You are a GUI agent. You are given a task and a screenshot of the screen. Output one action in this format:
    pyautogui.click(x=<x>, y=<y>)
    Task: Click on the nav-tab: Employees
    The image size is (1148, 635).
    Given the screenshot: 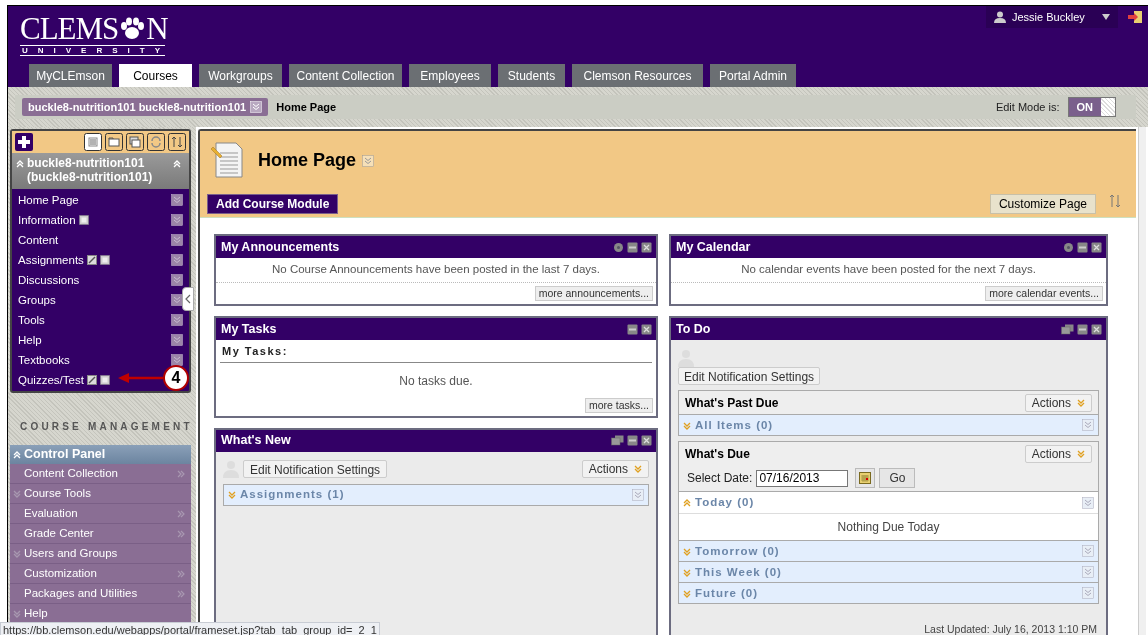 What is the action you would take?
    pyautogui.click(x=450, y=75)
    